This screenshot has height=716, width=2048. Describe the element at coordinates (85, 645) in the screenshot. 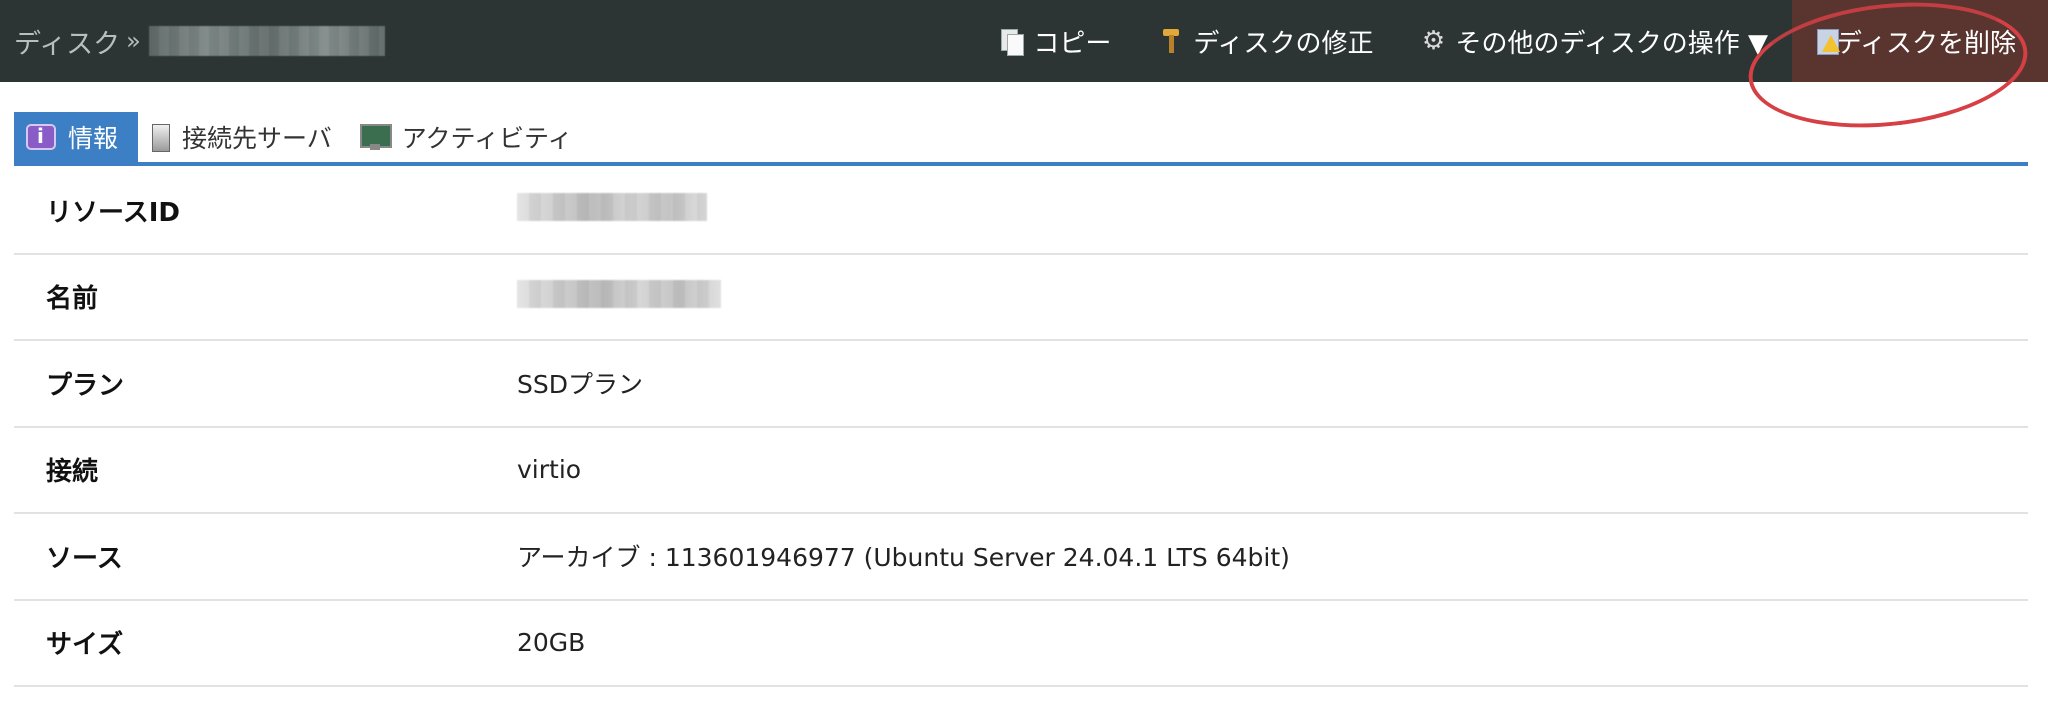

I see `size-label: サイズ` at that location.